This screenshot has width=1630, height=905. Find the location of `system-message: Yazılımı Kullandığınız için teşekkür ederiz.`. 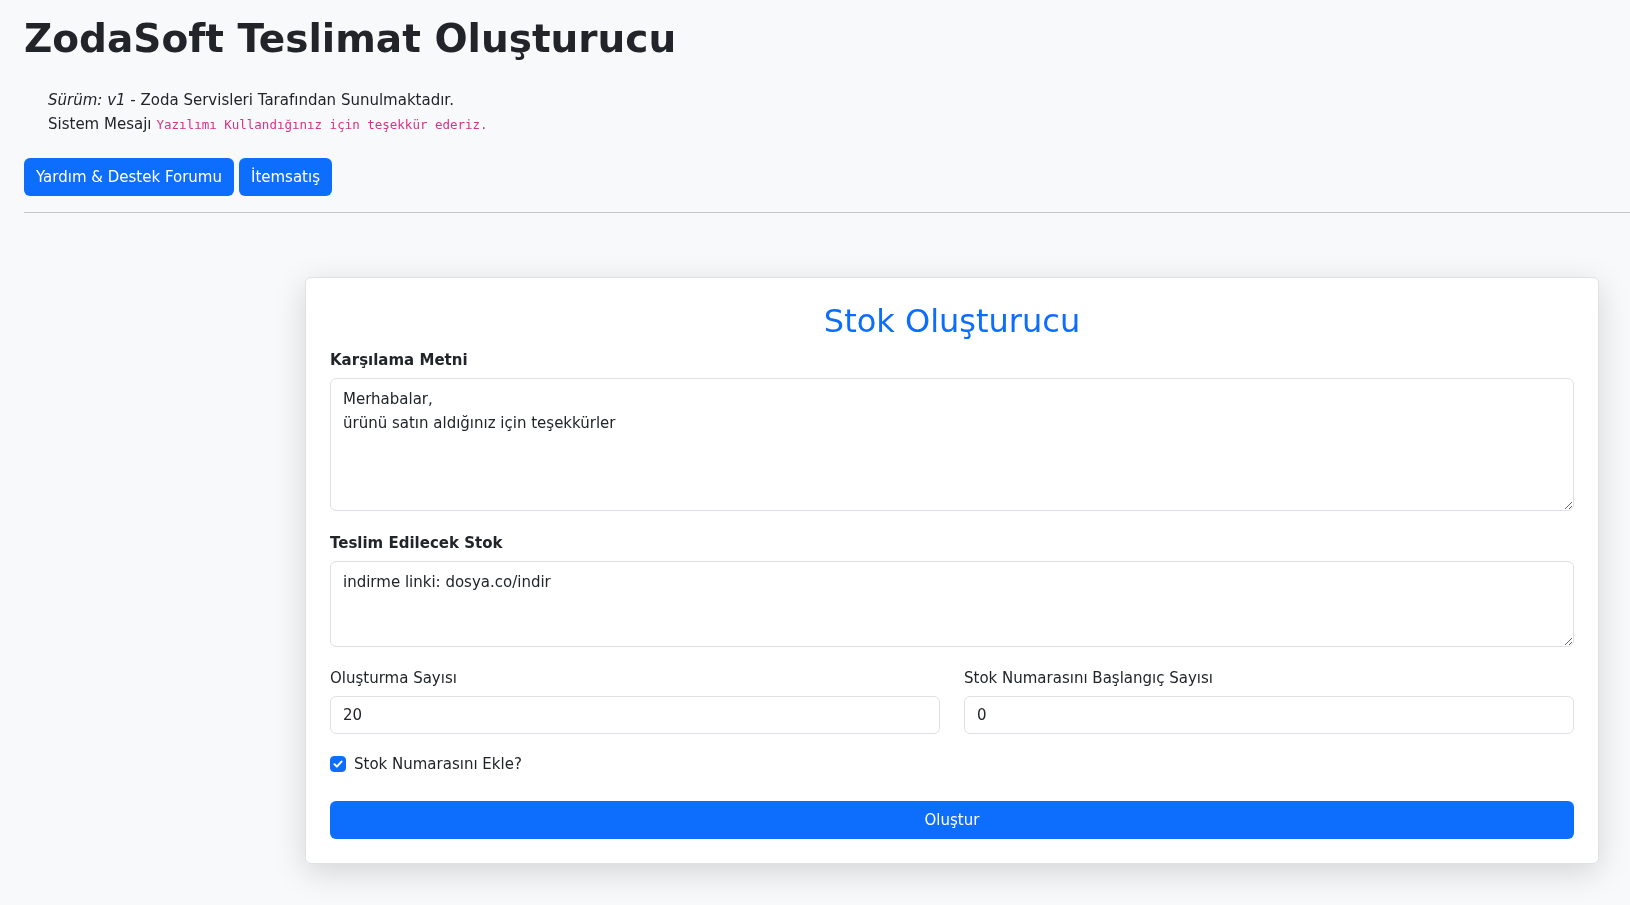

system-message: Yazılımı Kullandığınız için teşekkür ederiz. is located at coordinates (322, 124).